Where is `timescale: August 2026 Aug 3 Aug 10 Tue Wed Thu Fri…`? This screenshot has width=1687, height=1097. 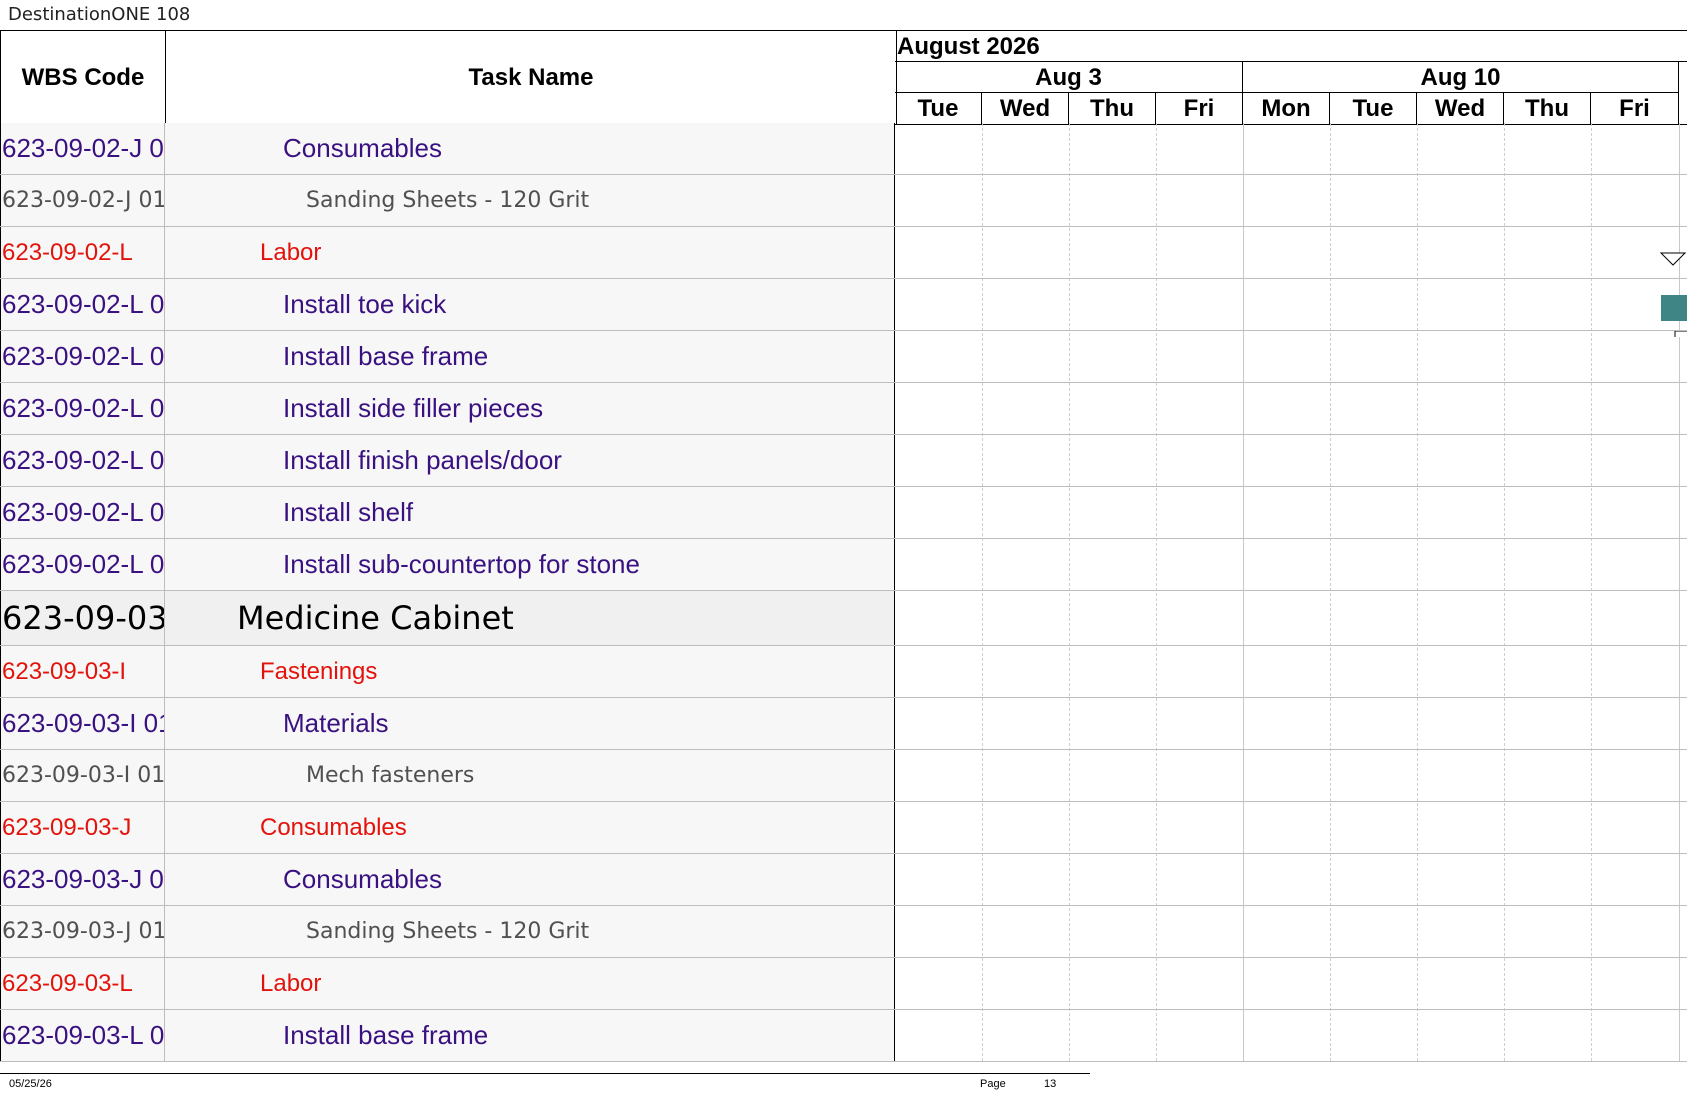
timescale: August 2026 Aug 3 Aug 10 Tue Wed Thu Fri… is located at coordinates (1291, 77).